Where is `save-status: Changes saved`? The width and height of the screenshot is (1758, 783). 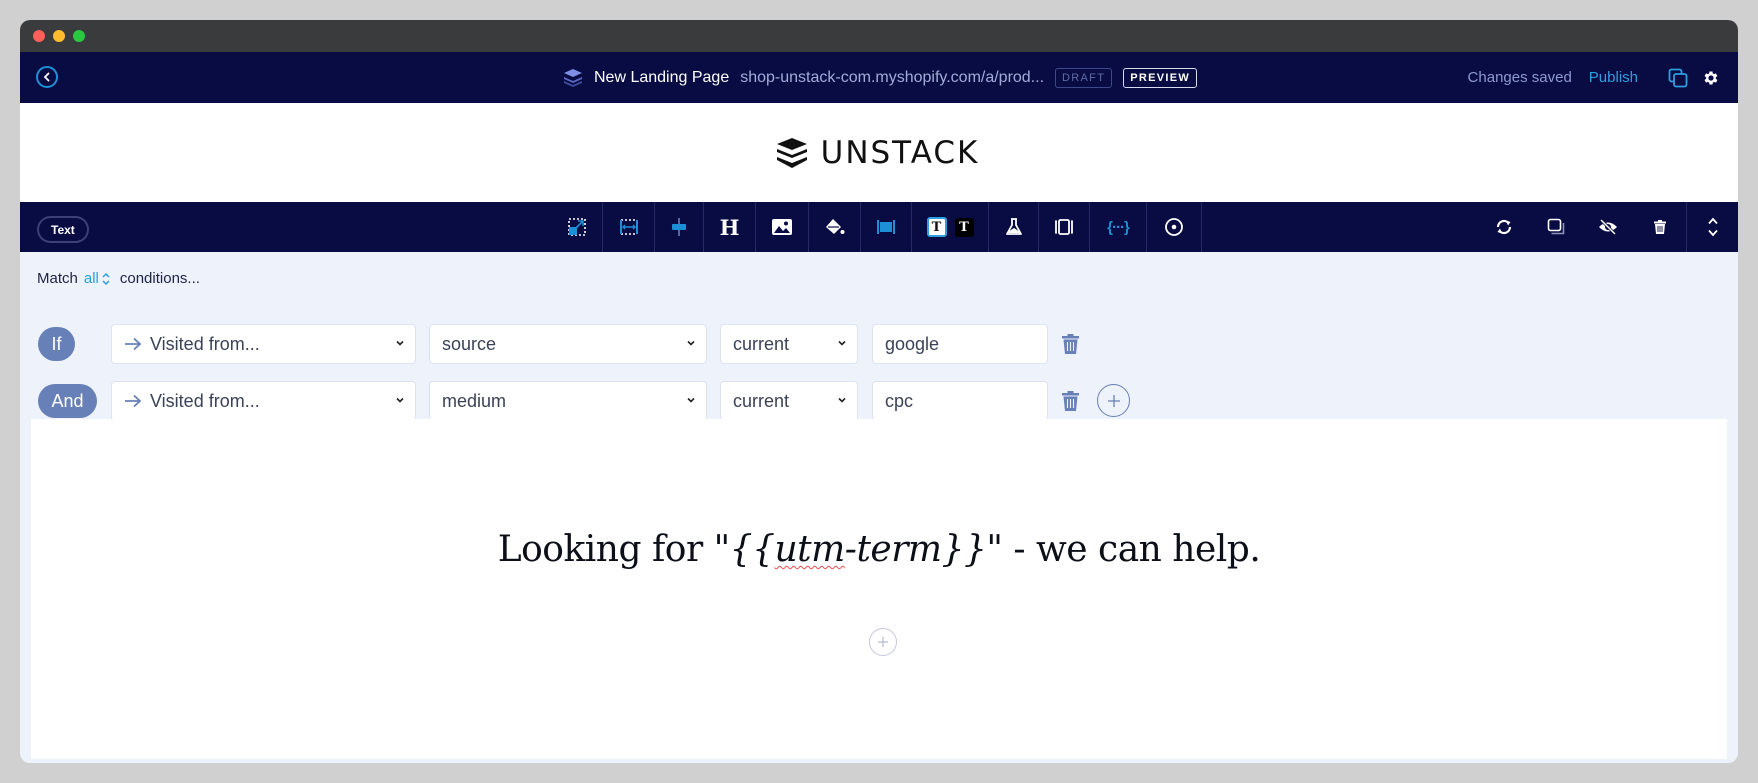 save-status: Changes saved is located at coordinates (1519, 77).